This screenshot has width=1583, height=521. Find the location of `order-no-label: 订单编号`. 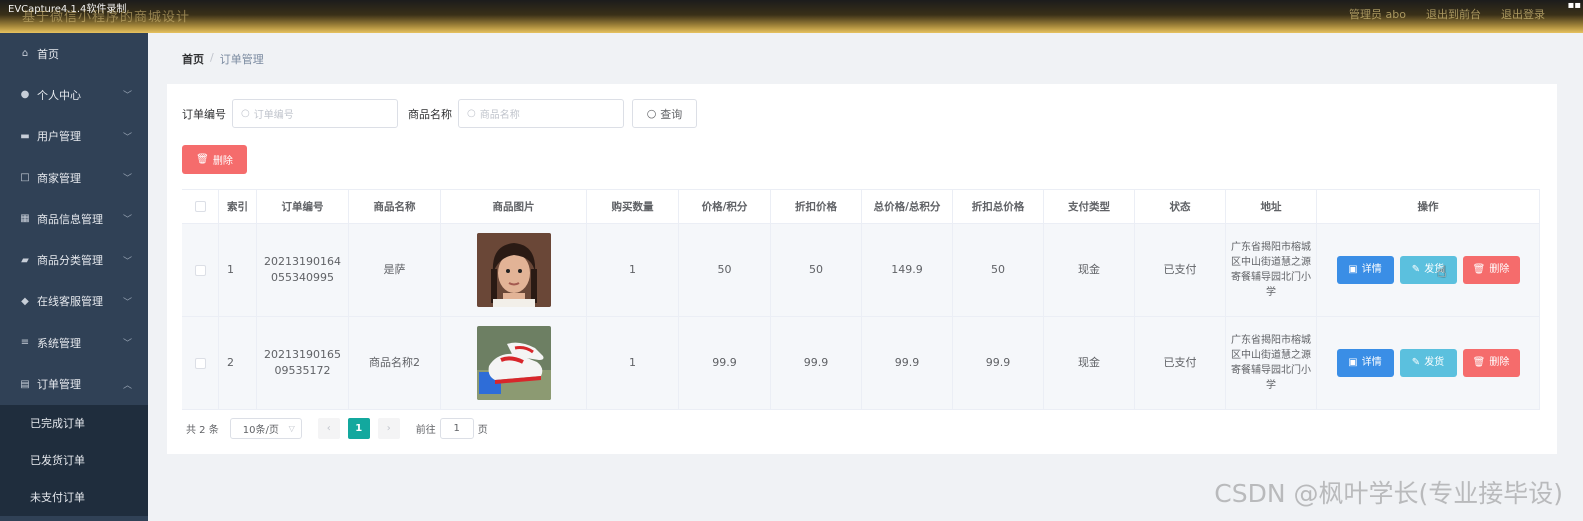

order-no-label: 订单编号 is located at coordinates (204, 114).